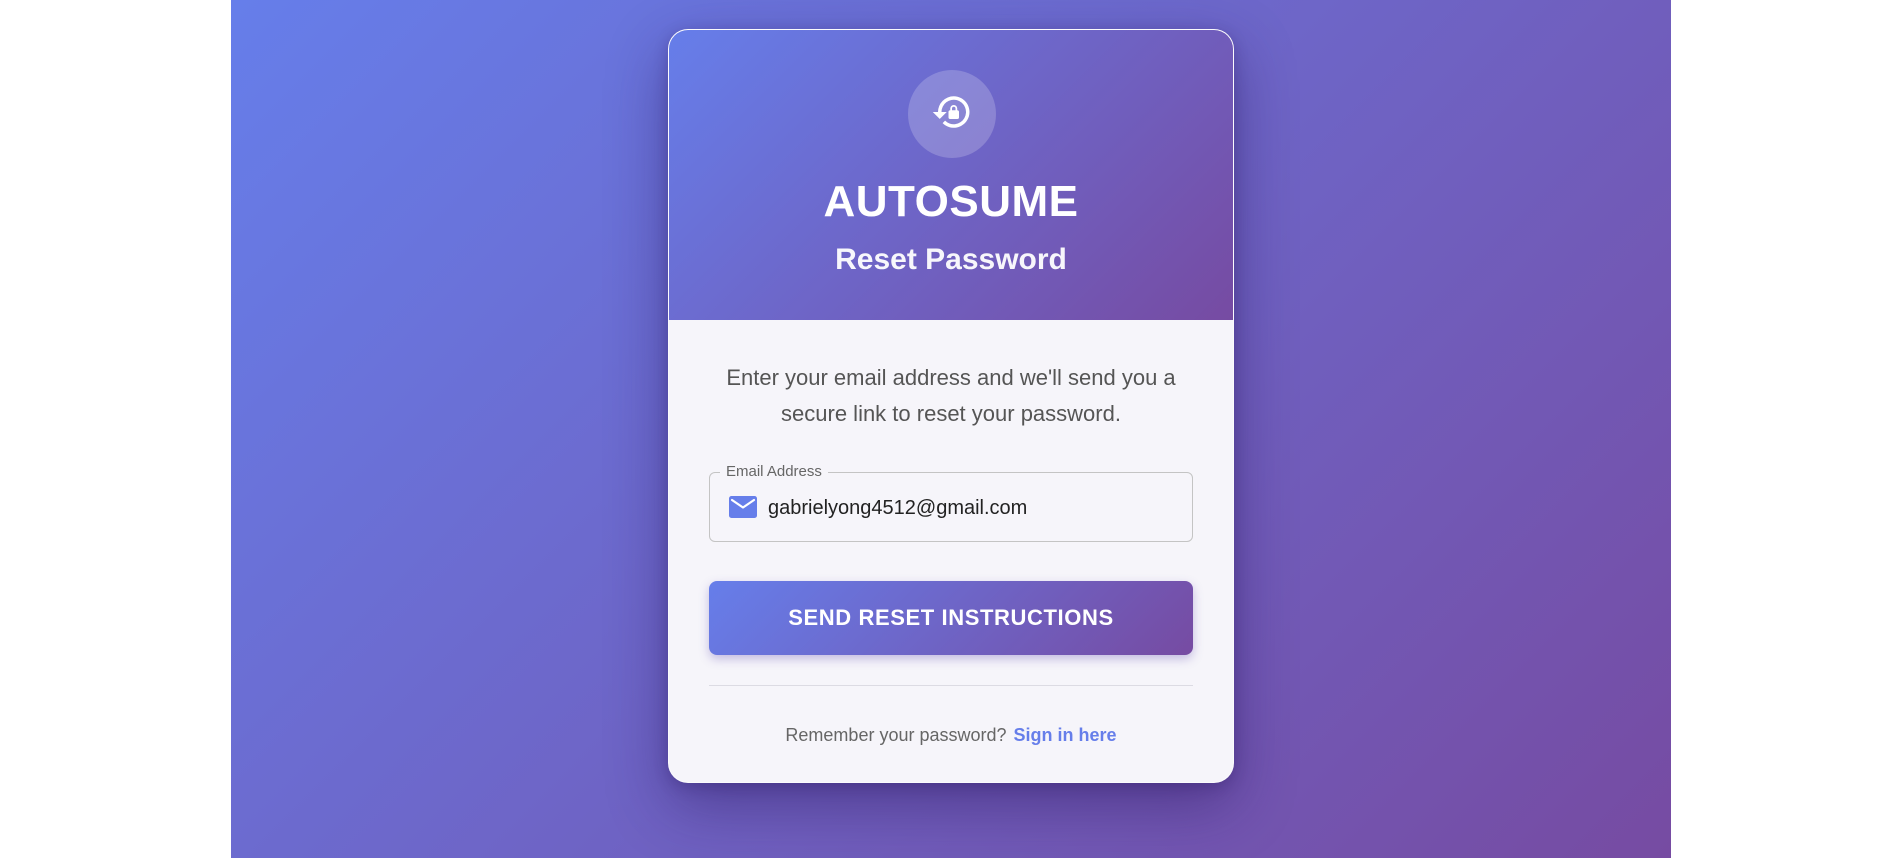  Describe the element at coordinates (951, 618) in the screenshot. I see `send-reset-button: SEND RESET INSTRUCTIONS` at that location.